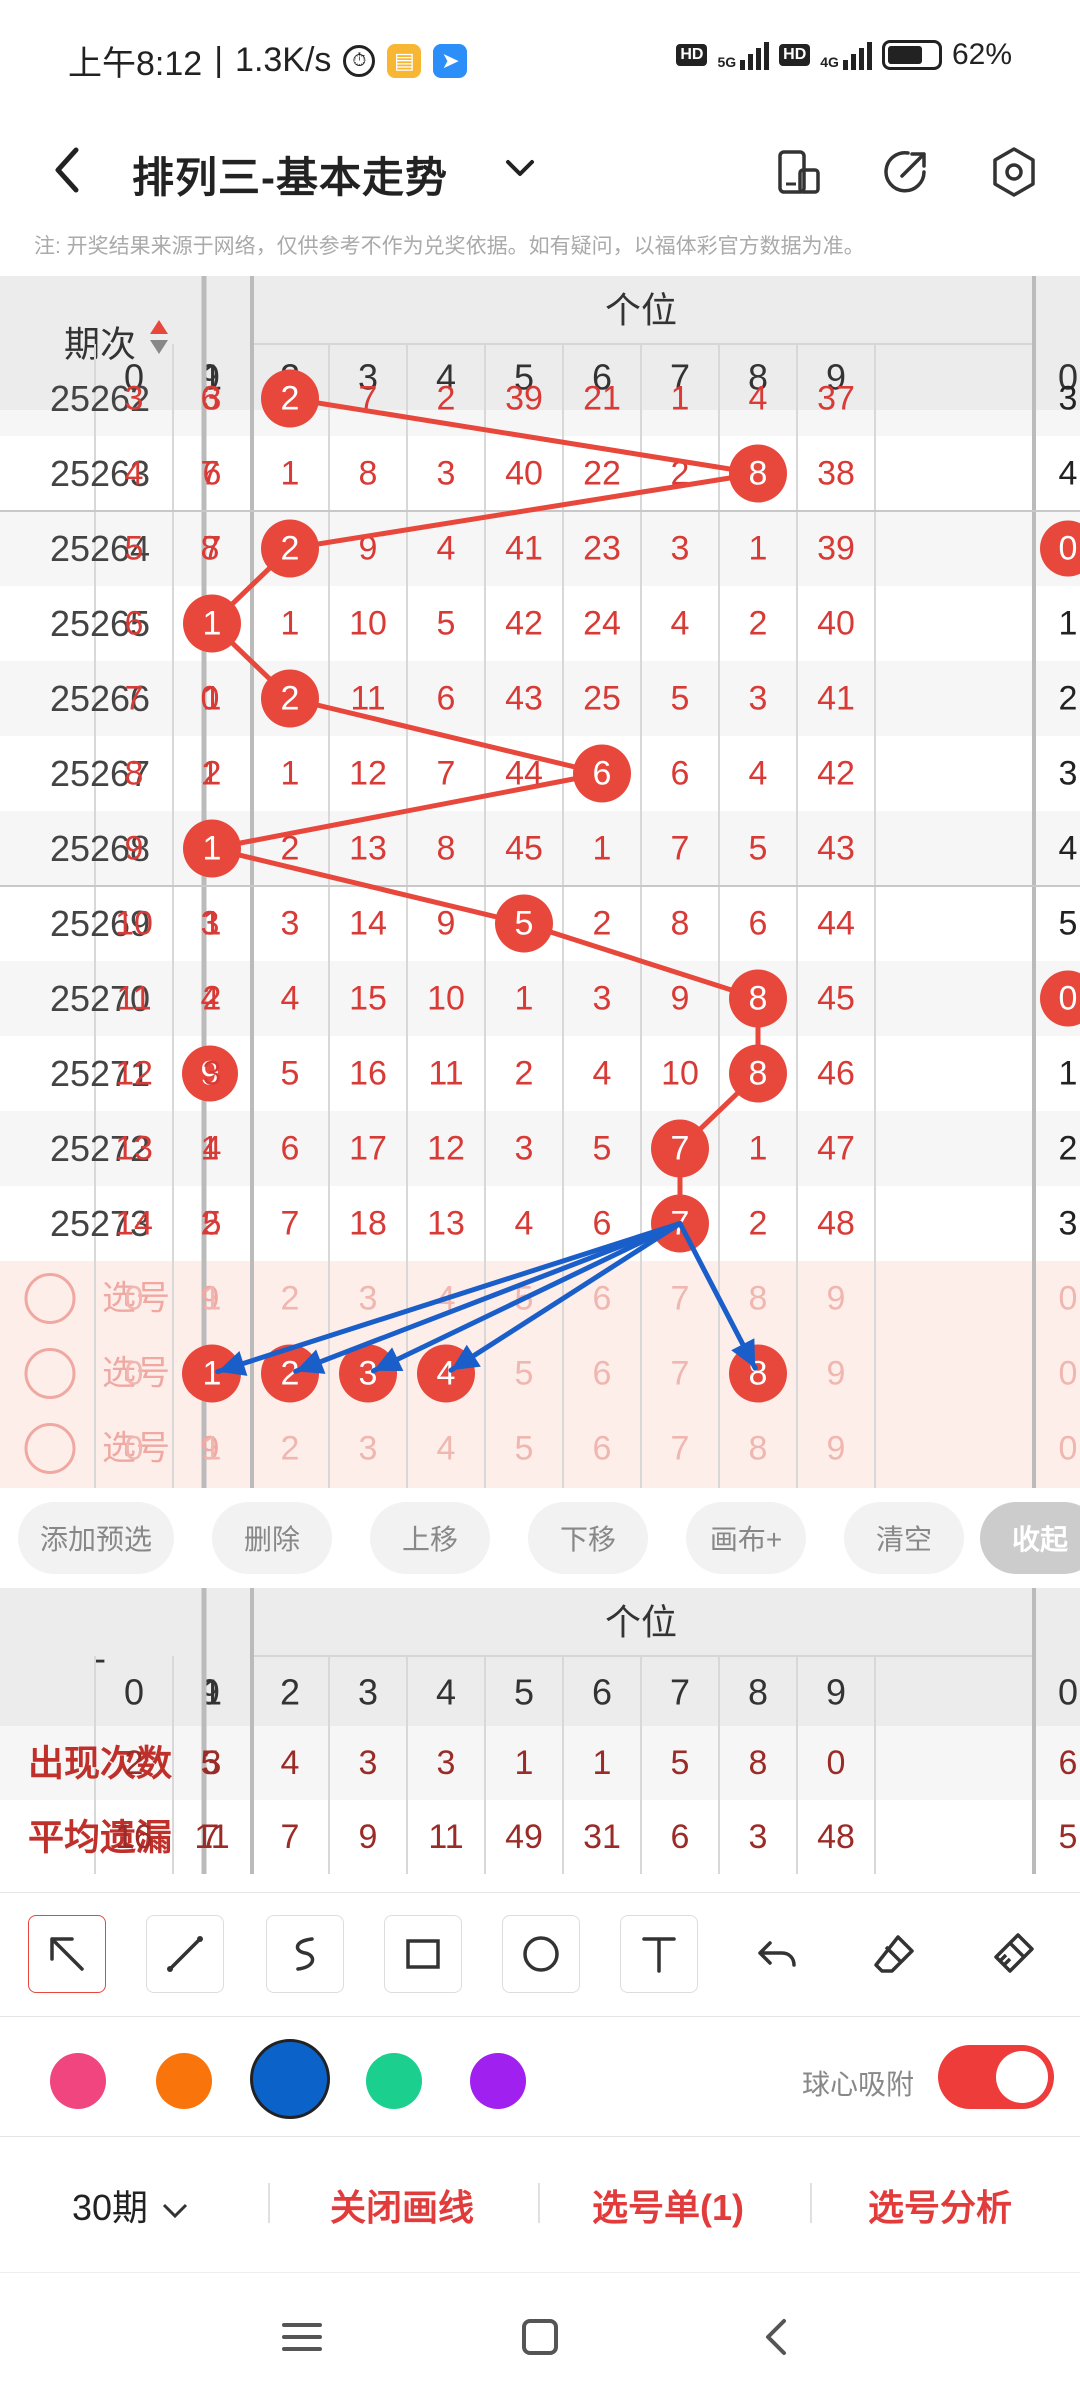  I want to click on chevron-down-icon, so click(520, 168).